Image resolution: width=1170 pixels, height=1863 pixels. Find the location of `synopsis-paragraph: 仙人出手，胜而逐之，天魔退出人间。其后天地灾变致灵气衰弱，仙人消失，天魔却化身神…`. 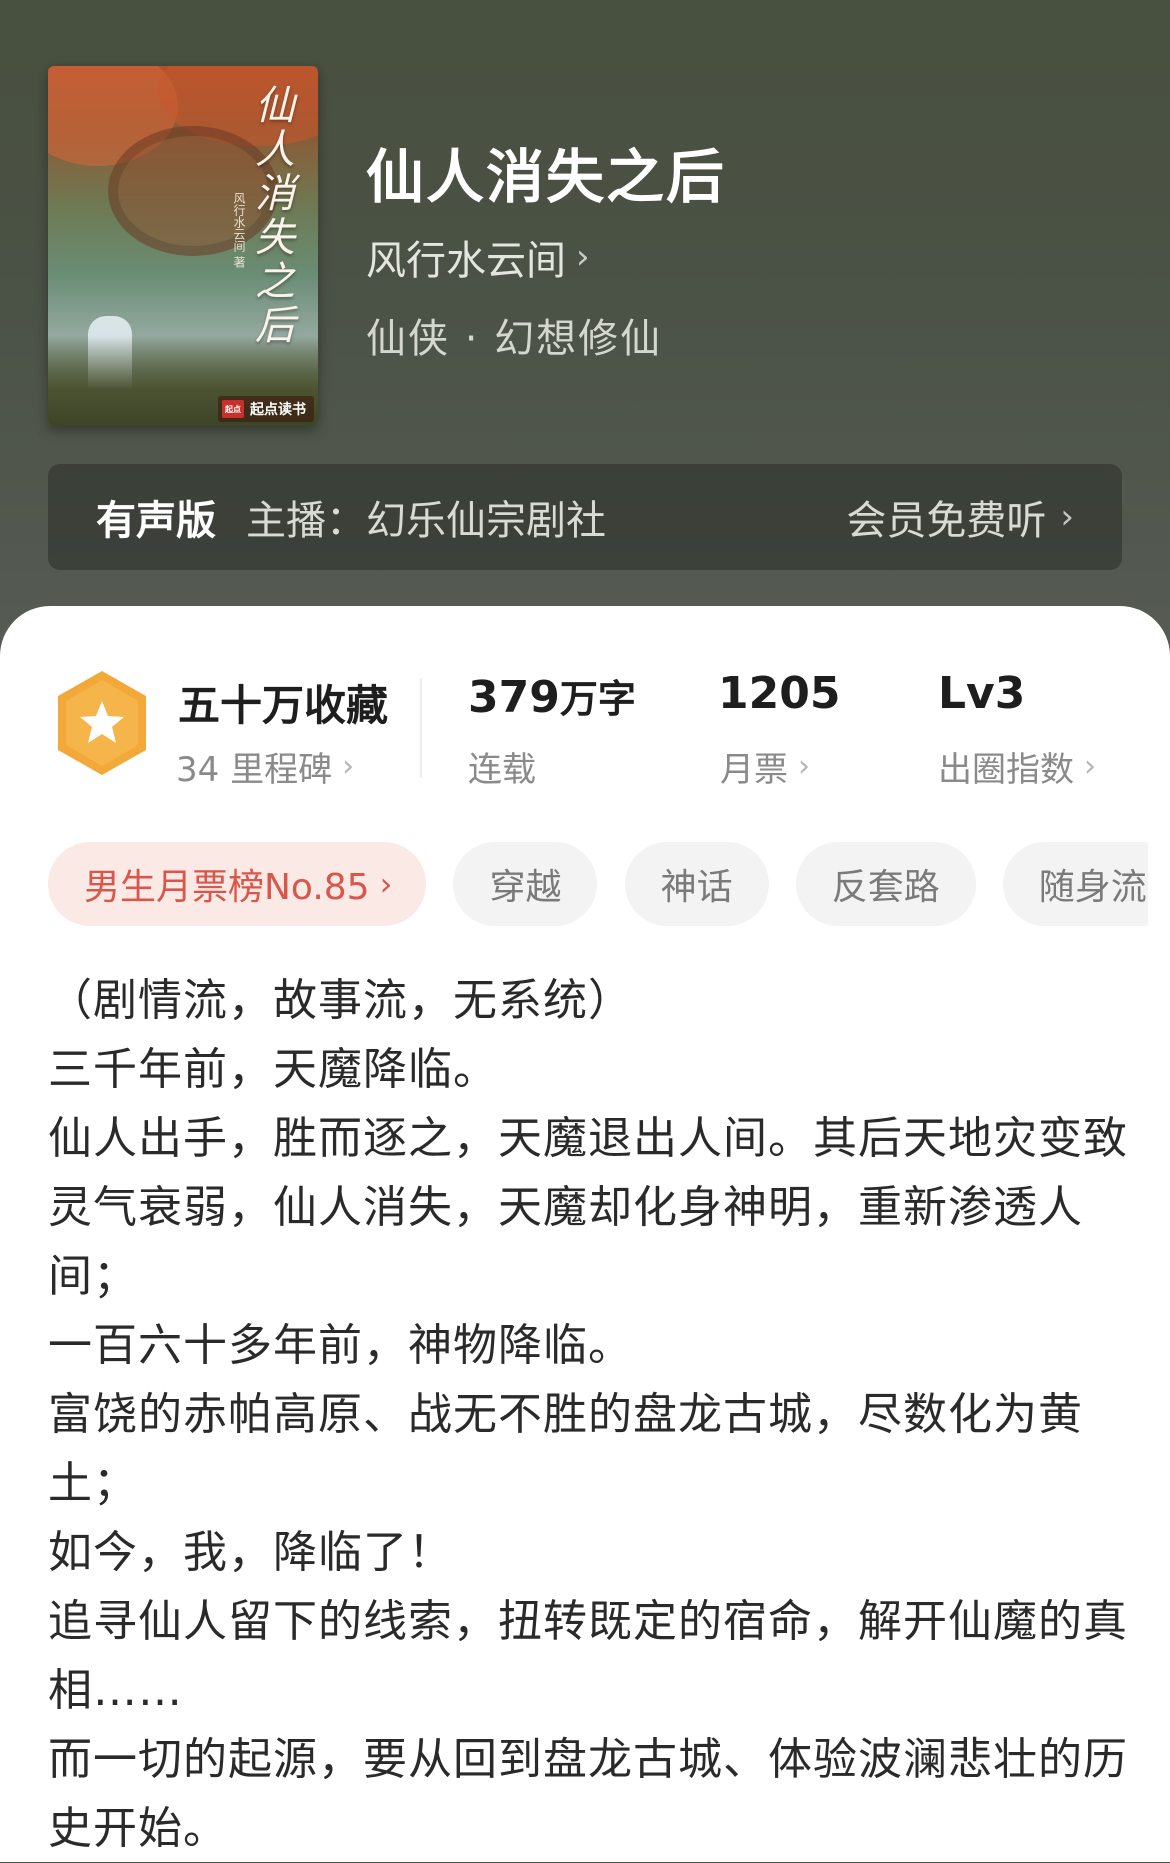

synopsis-paragraph: 仙人出手，胜而逐之，天魔退出人间。其后天地灾变致灵气衰弱，仙人消失，天魔却化身神… is located at coordinates (588, 1207).